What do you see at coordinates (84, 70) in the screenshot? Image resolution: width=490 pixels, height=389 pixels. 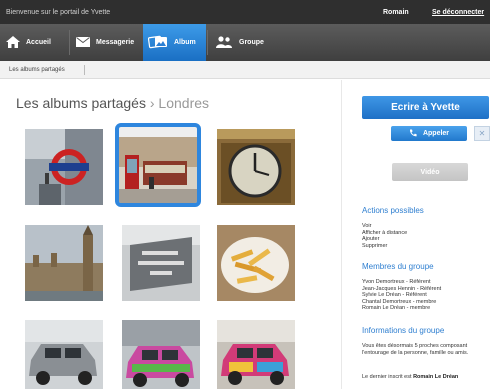 I see `breadcrumb-divider` at bounding box center [84, 70].